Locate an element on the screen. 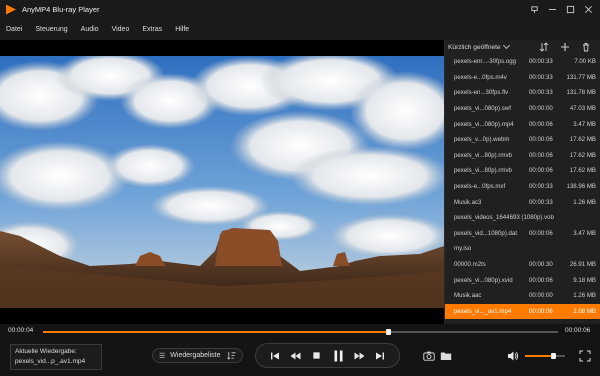  seek-bar is located at coordinates (300, 332).